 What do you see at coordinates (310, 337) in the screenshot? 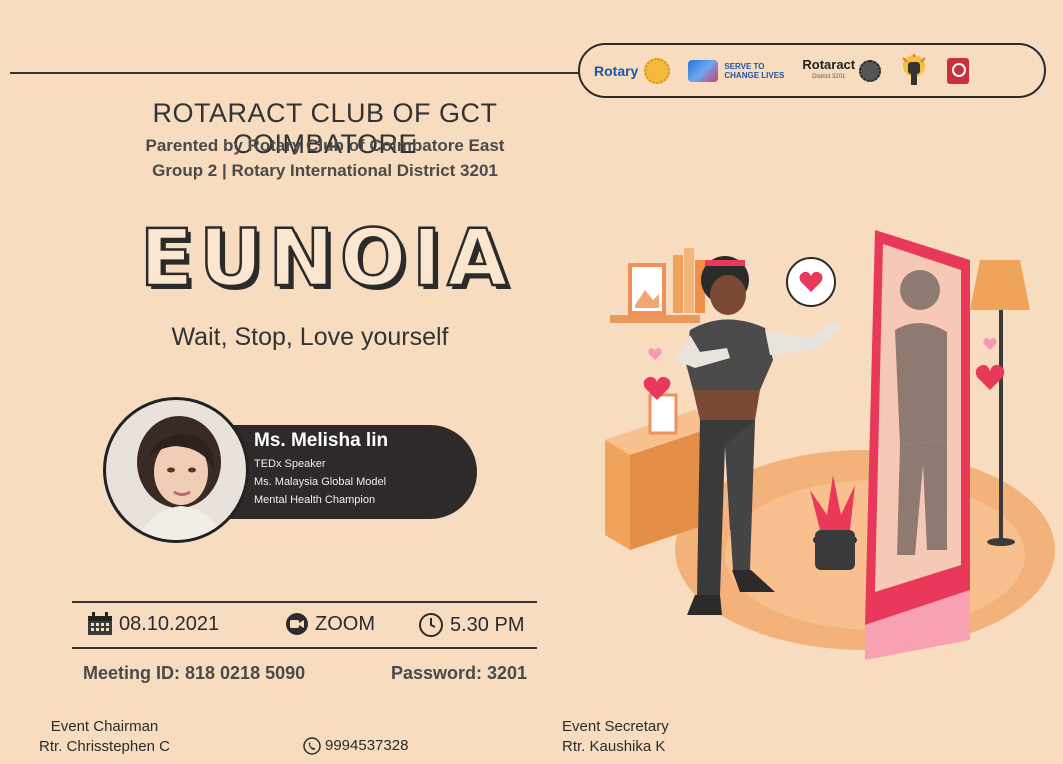
I see `event-tagline: Wait, Stop, Love yourself` at bounding box center [310, 337].